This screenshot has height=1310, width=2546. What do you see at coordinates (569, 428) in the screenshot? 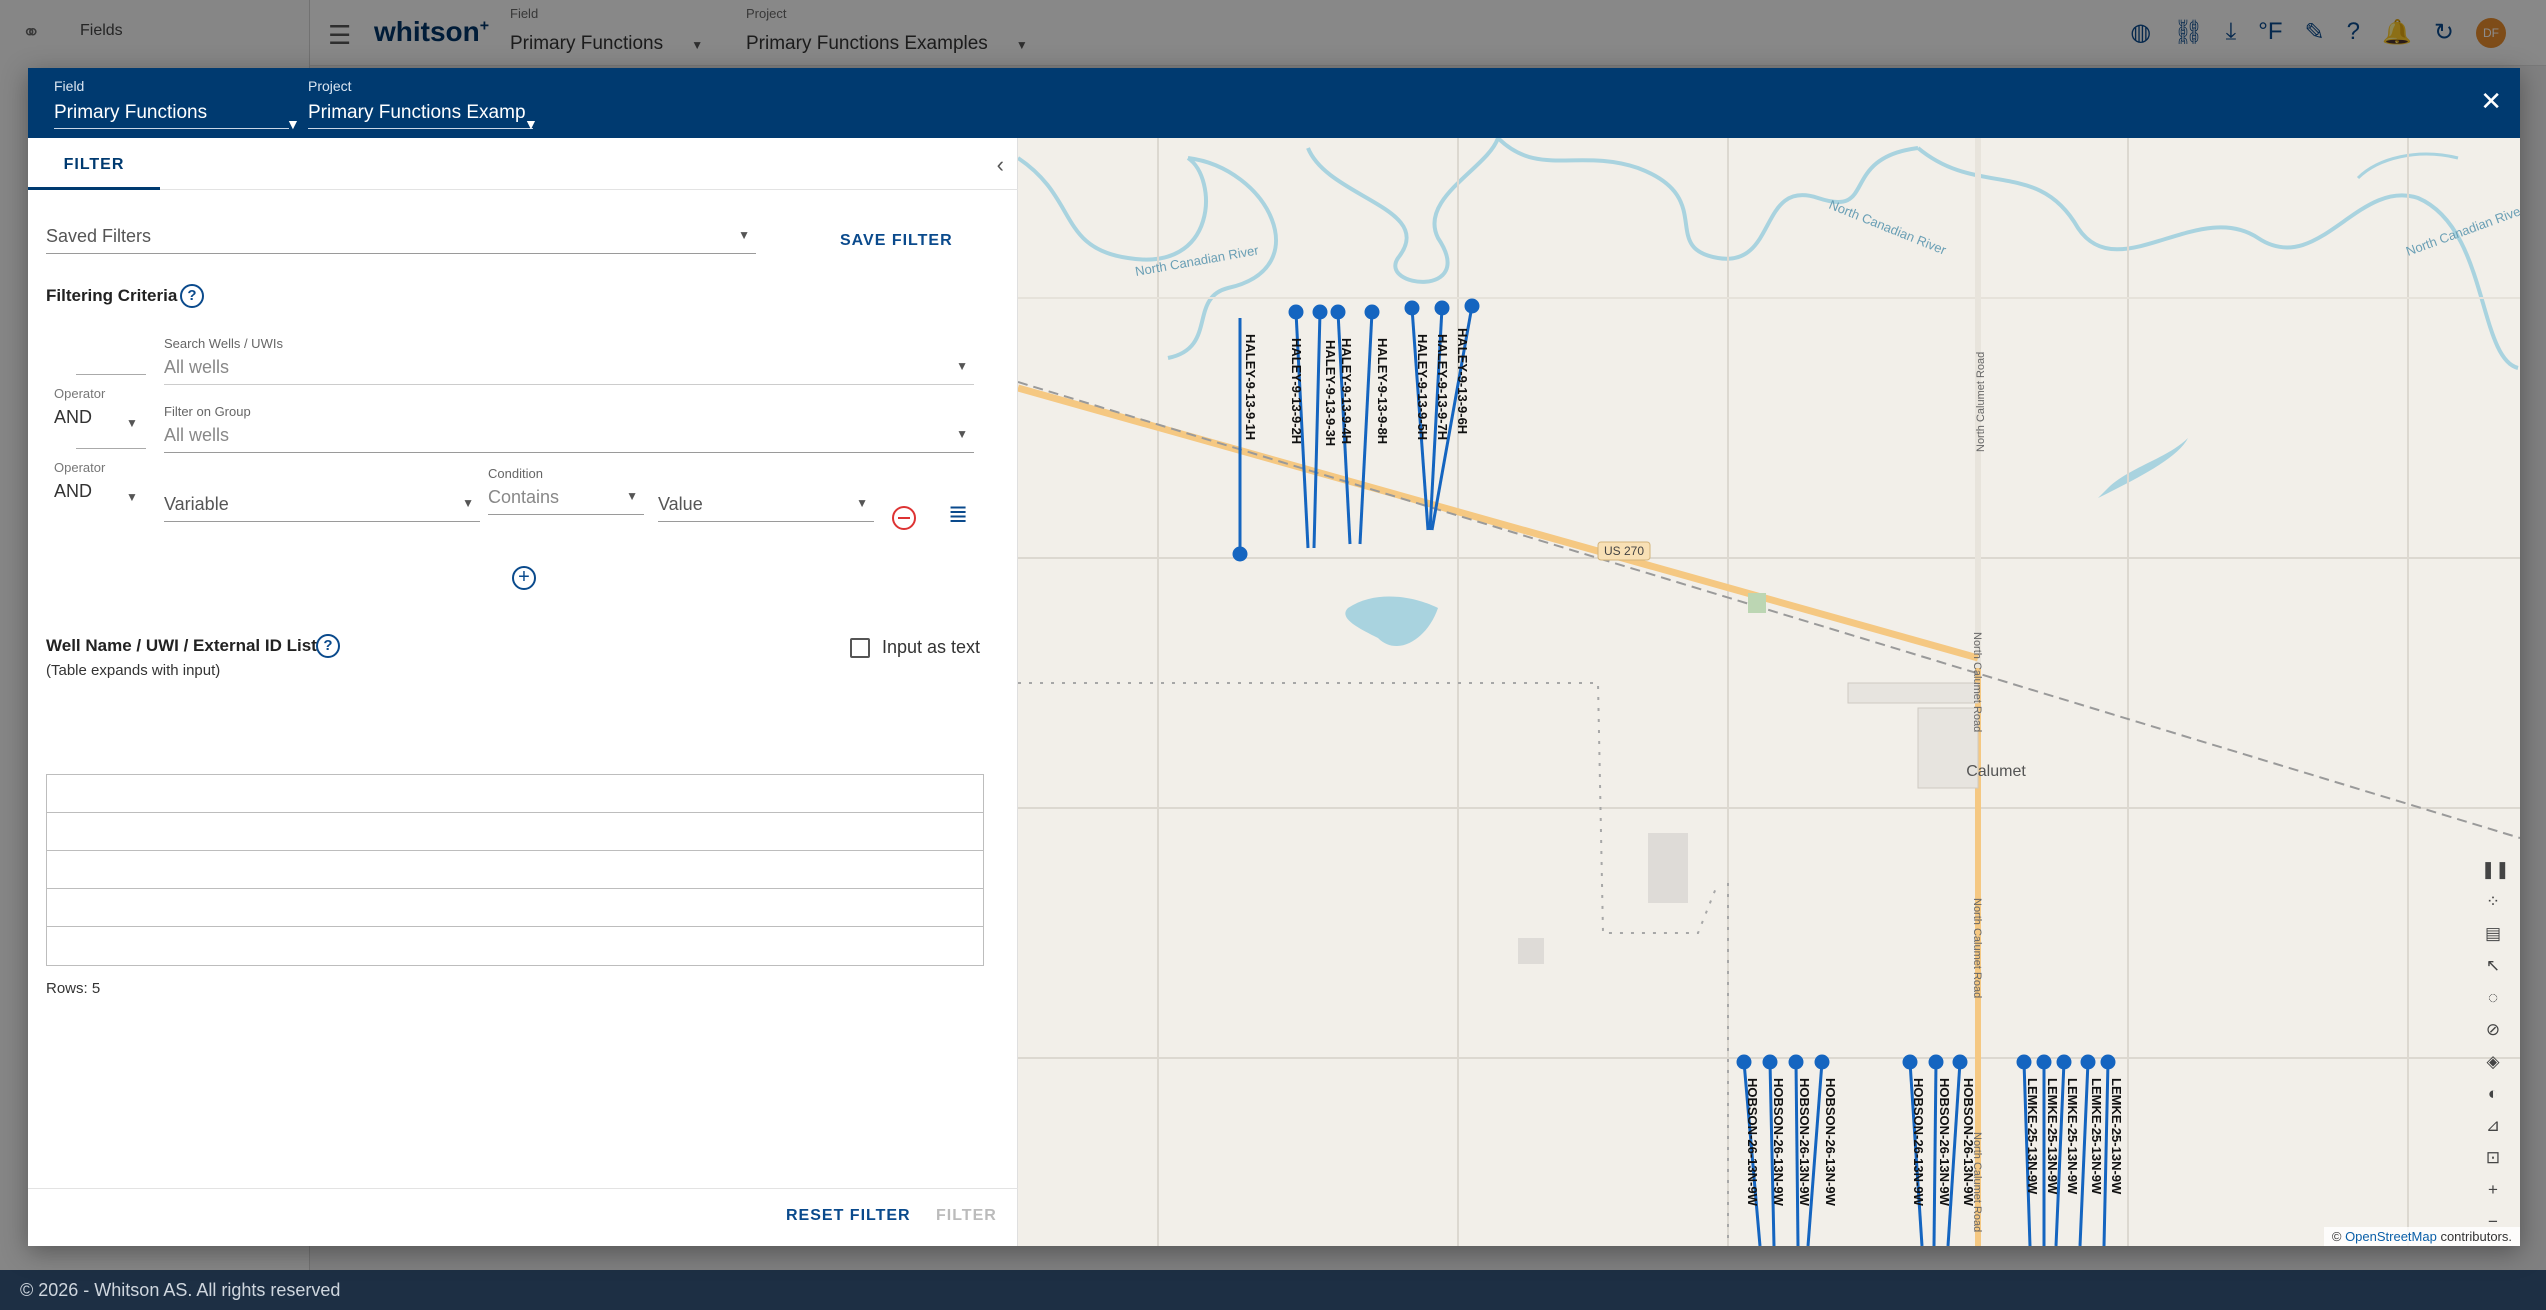
I see `group-filter-select: Filter on Group All wells ▼` at bounding box center [569, 428].